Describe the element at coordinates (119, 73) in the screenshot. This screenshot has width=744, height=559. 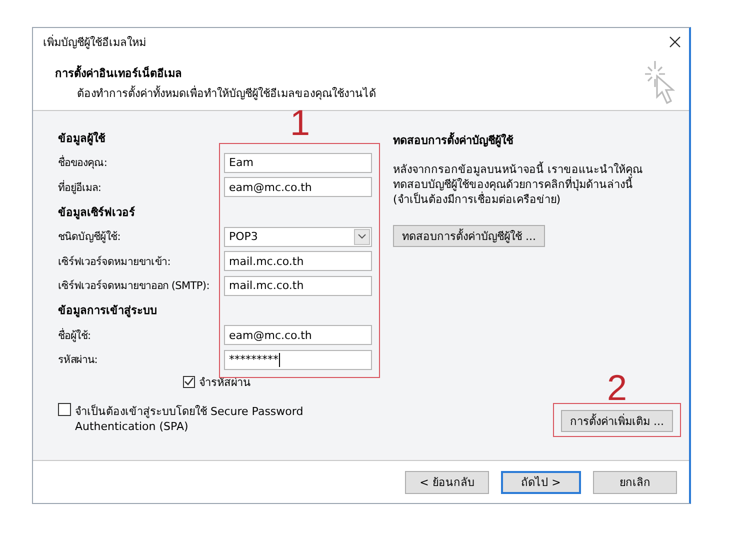
I see `page-title: การตั้งค่าอินเทอร์เน็ตอีเมล` at that location.